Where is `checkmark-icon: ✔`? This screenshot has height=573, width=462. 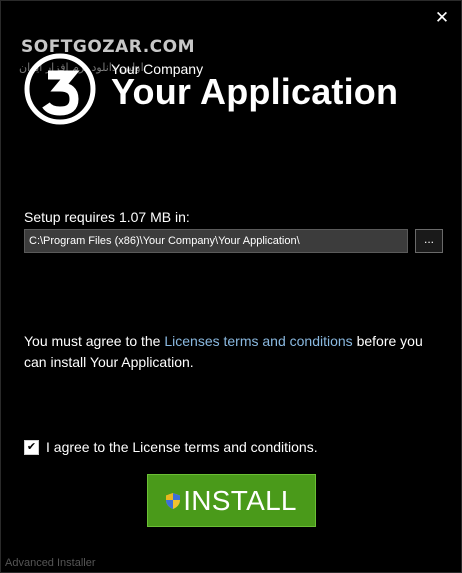
checkmark-icon: ✔ is located at coordinates (31, 446).